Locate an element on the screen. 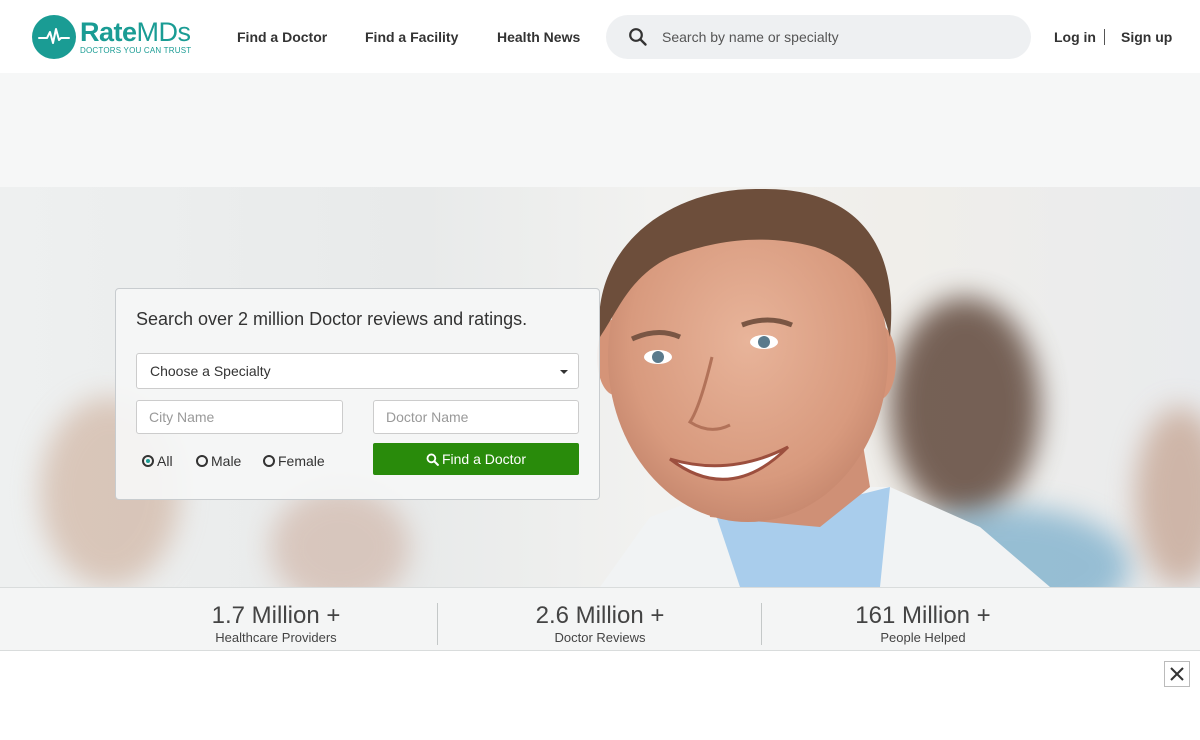  specialty-select: Choose a Specialty is located at coordinates (357, 371).